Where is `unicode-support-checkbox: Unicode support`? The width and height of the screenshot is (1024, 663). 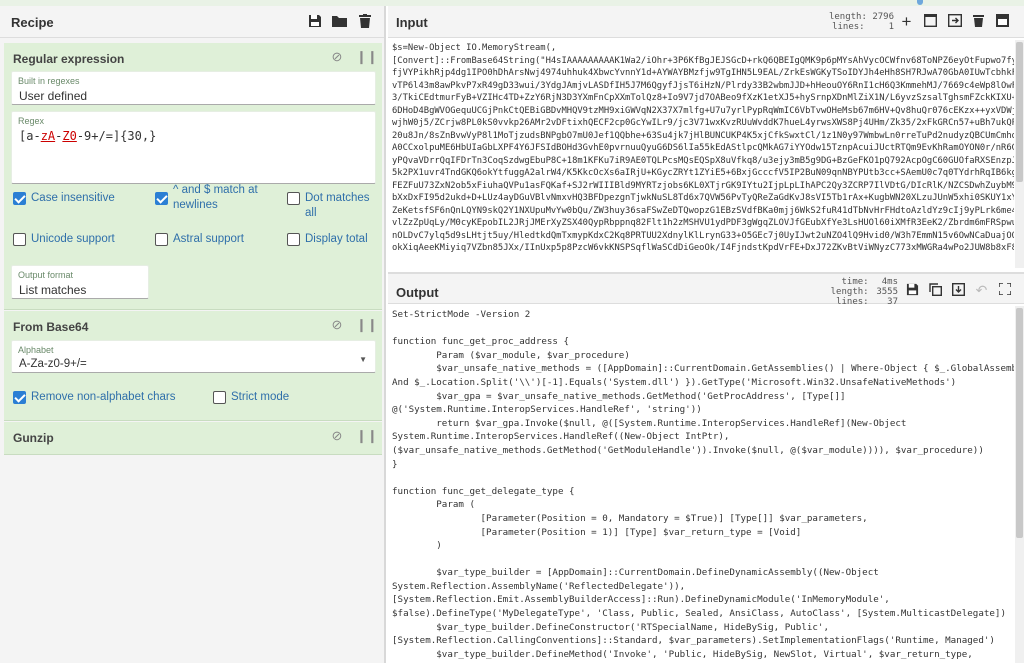 unicode-support-checkbox: Unicode support is located at coordinates (64, 239).